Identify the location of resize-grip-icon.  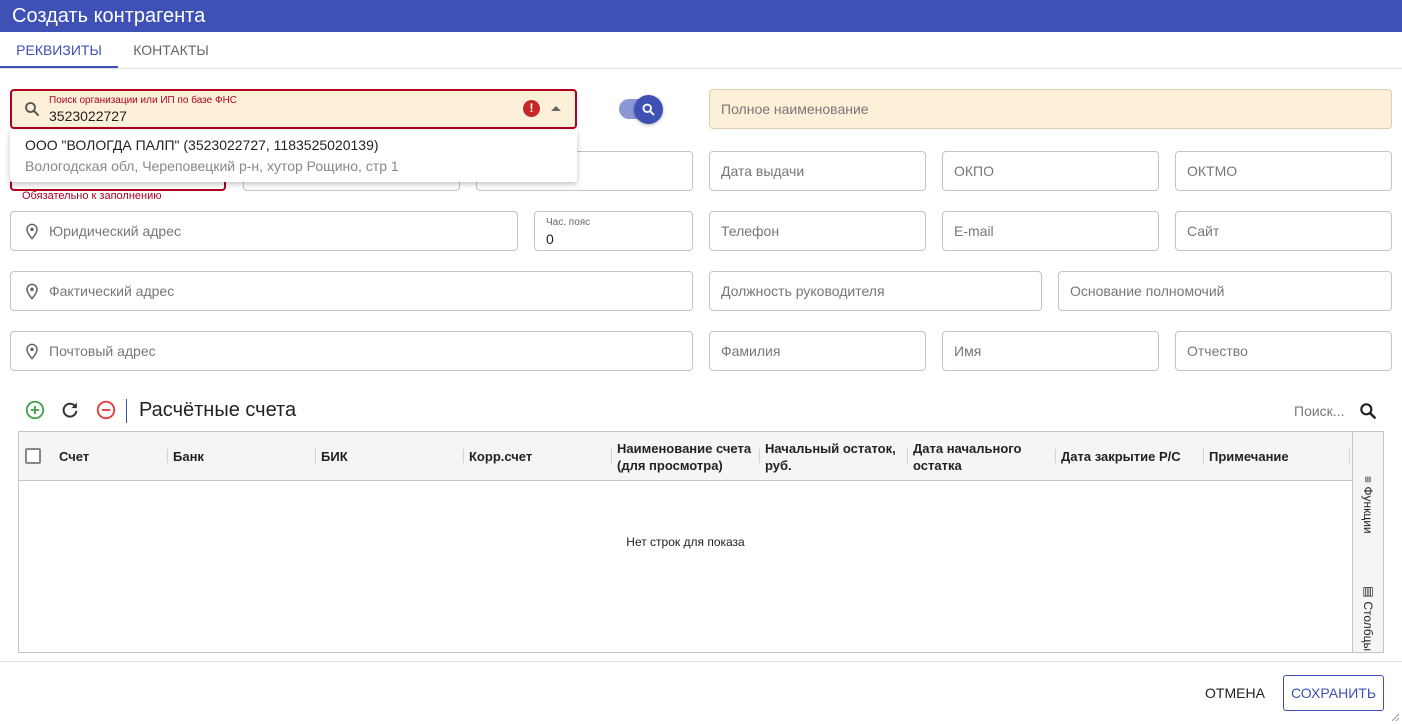
(1395, 717).